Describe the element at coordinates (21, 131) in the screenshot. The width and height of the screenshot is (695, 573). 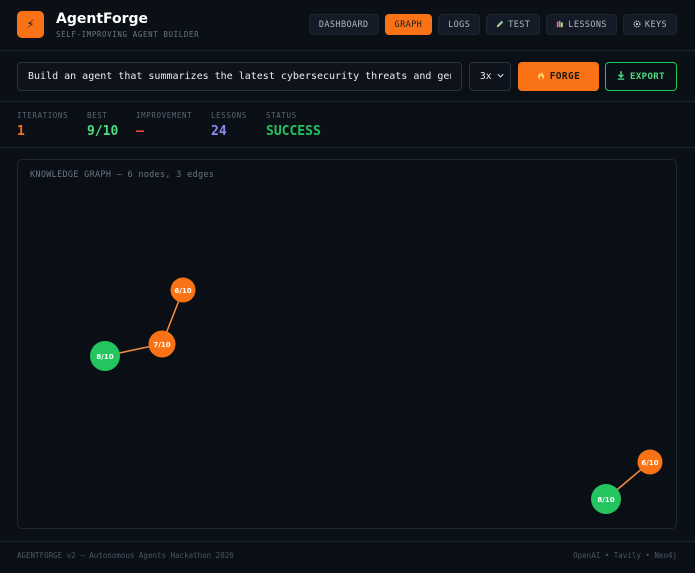
I see `stat-value: 1` at that location.